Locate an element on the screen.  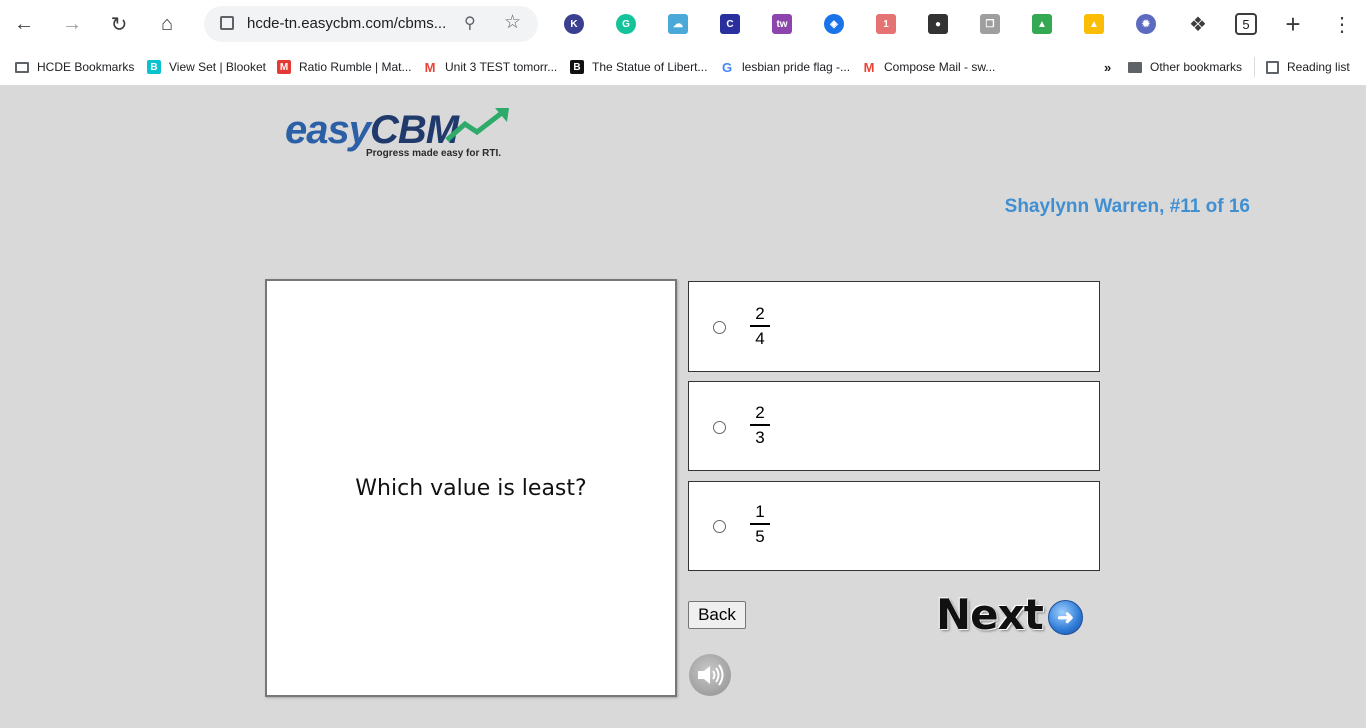
back-arrow-icon: ← is located at coordinates (24, 24).